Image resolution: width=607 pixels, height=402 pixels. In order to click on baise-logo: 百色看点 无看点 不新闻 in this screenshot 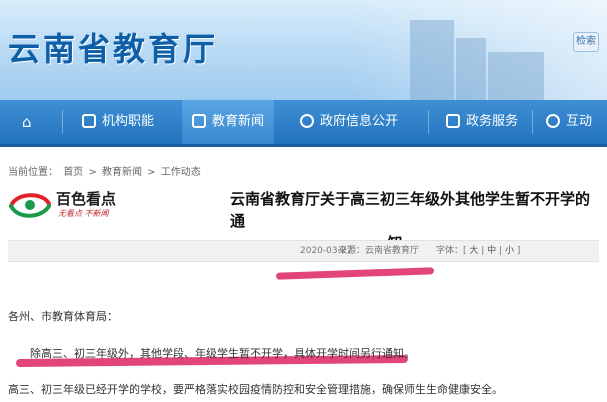, I will do `click(68, 204)`.